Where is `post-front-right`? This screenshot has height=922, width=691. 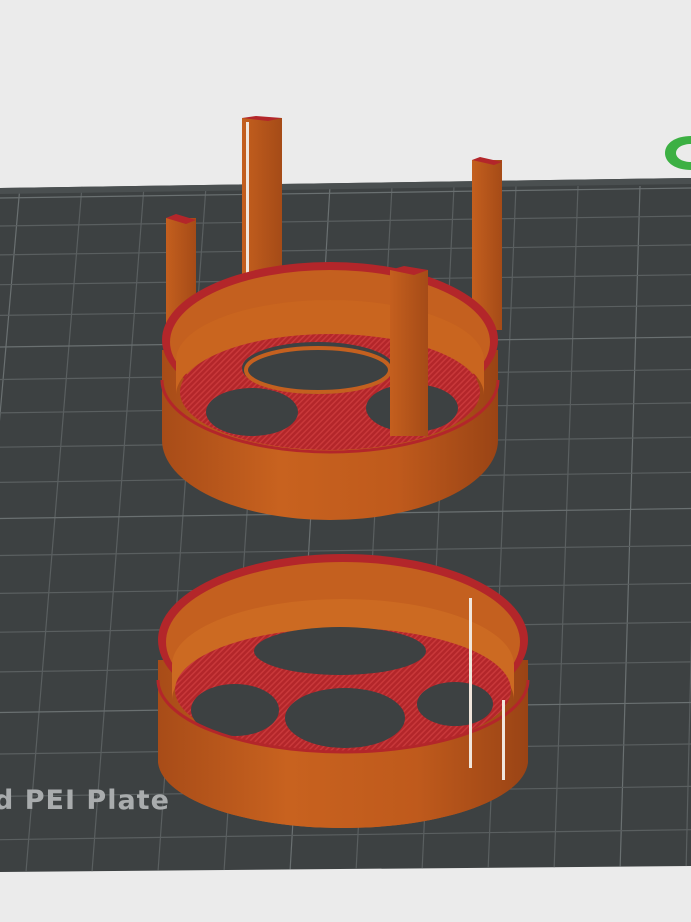 post-front-right is located at coordinates (409, 351).